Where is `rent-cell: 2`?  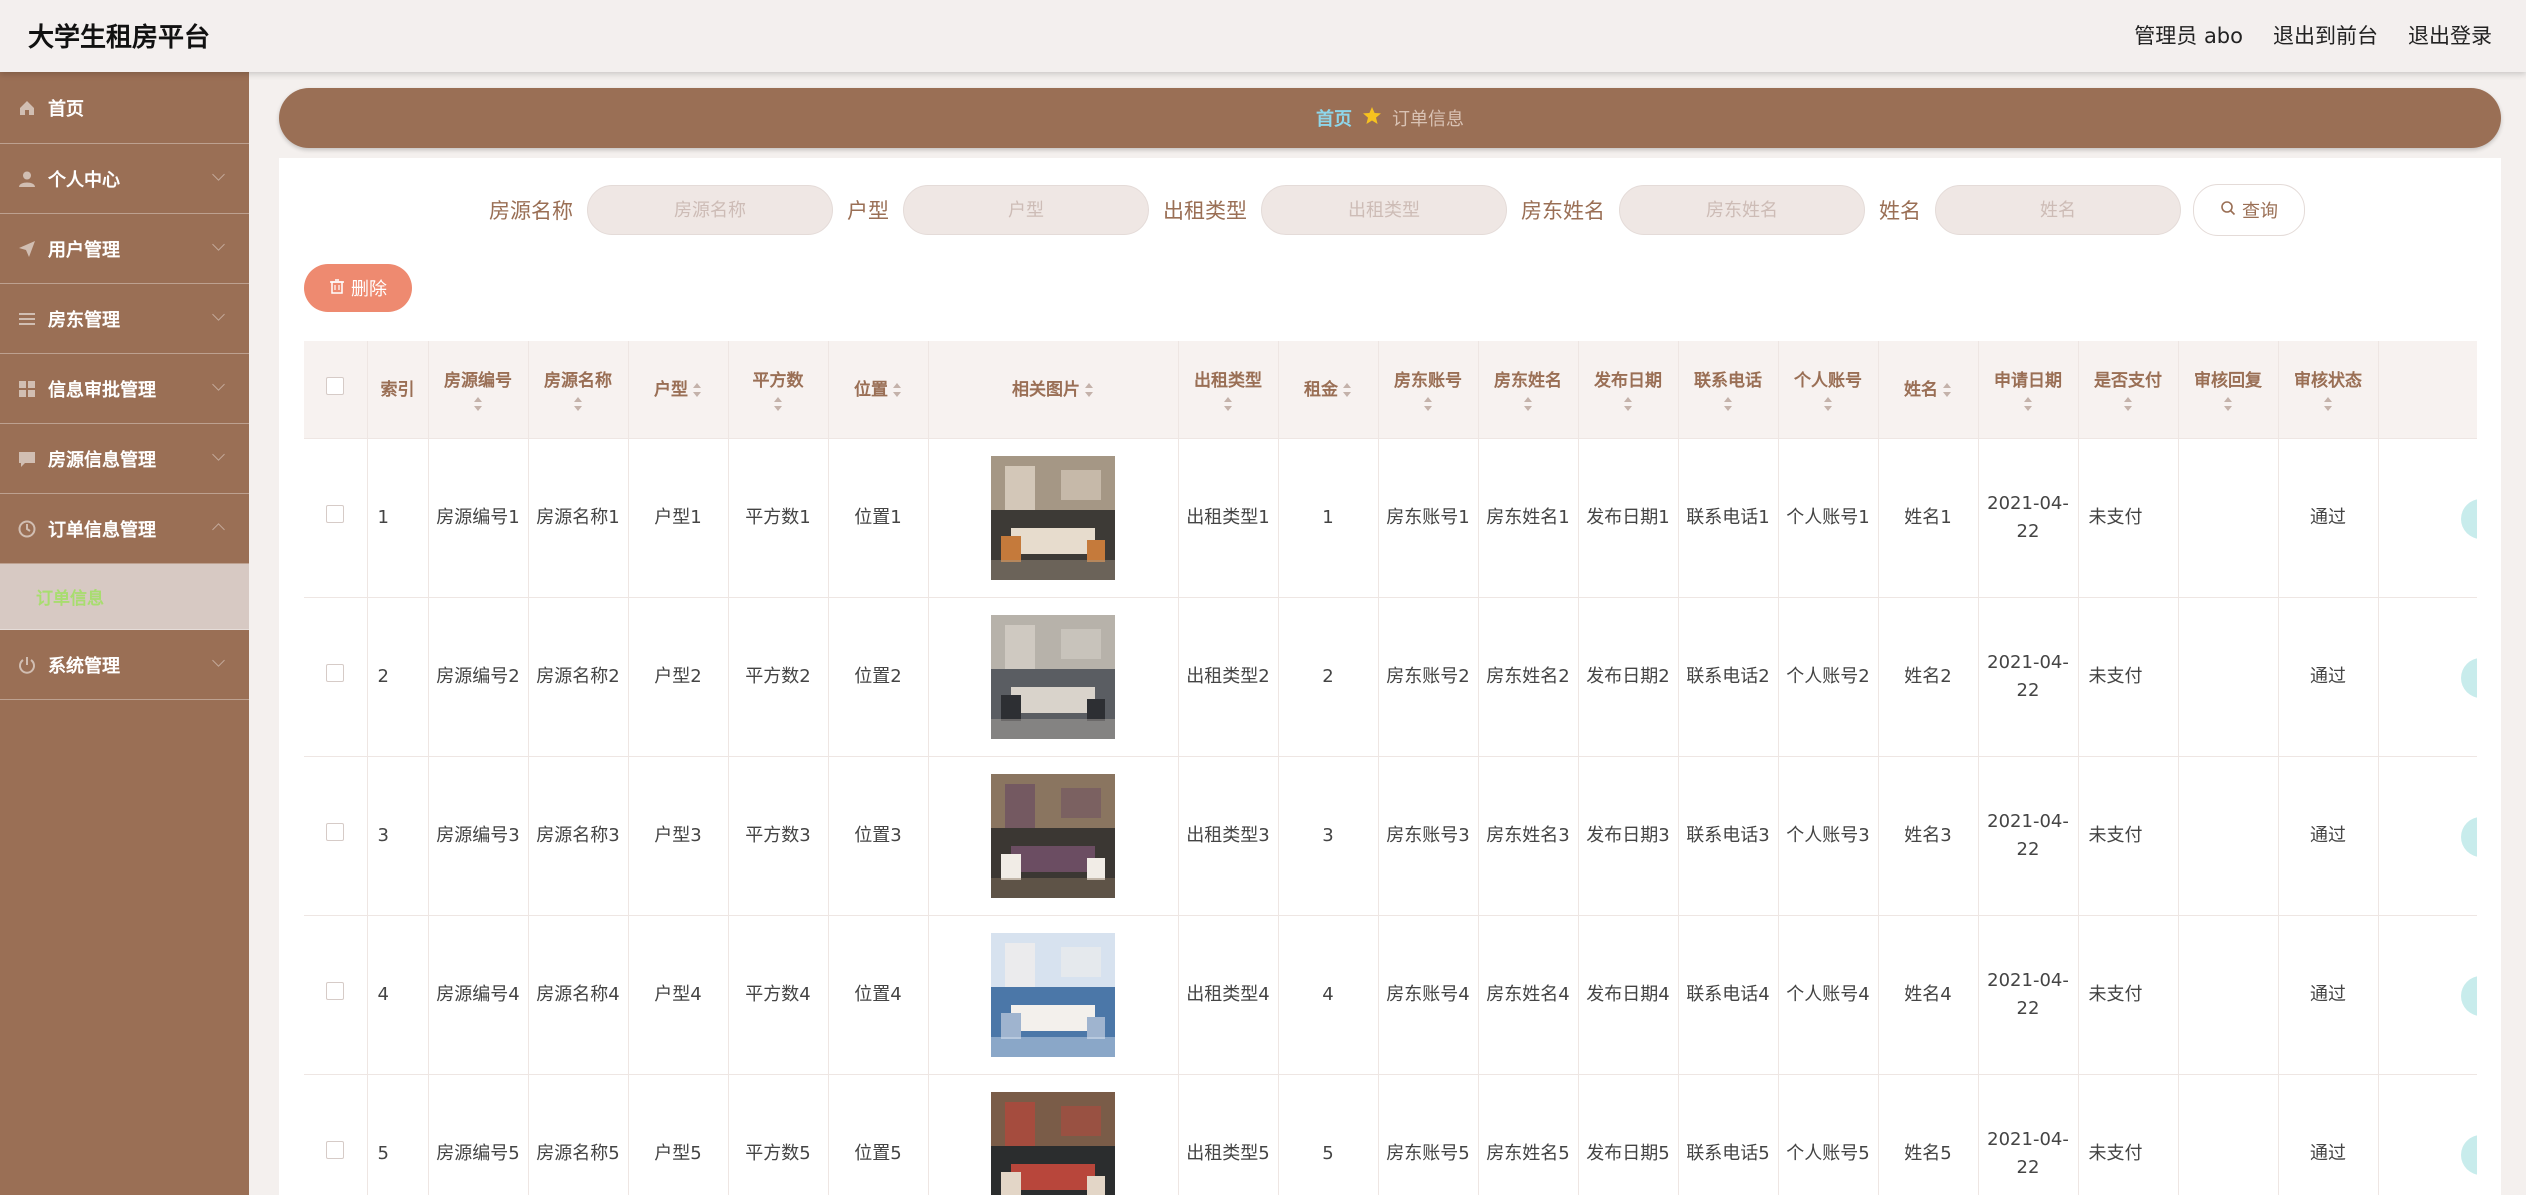 rent-cell: 2 is located at coordinates (1328, 677).